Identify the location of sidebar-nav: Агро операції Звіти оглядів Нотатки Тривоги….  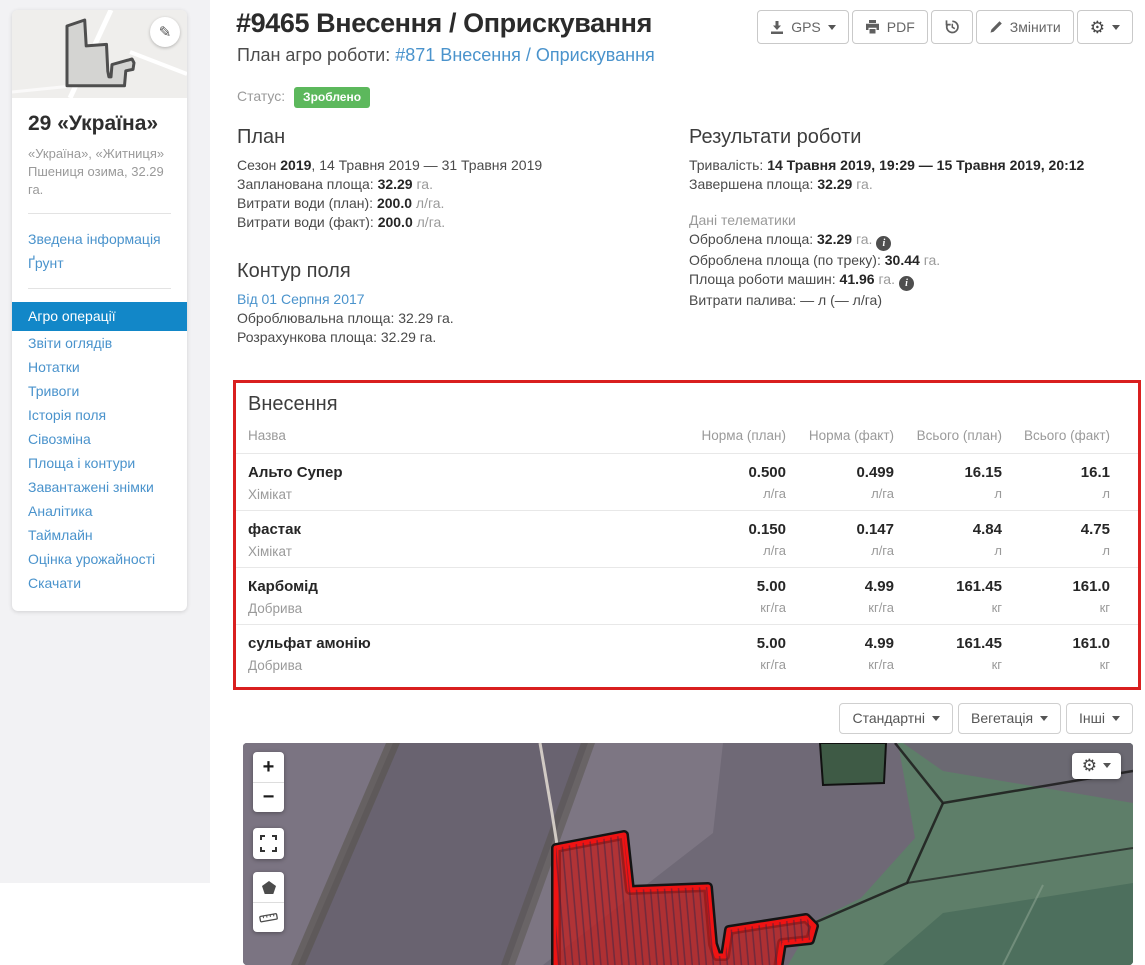
(99, 448).